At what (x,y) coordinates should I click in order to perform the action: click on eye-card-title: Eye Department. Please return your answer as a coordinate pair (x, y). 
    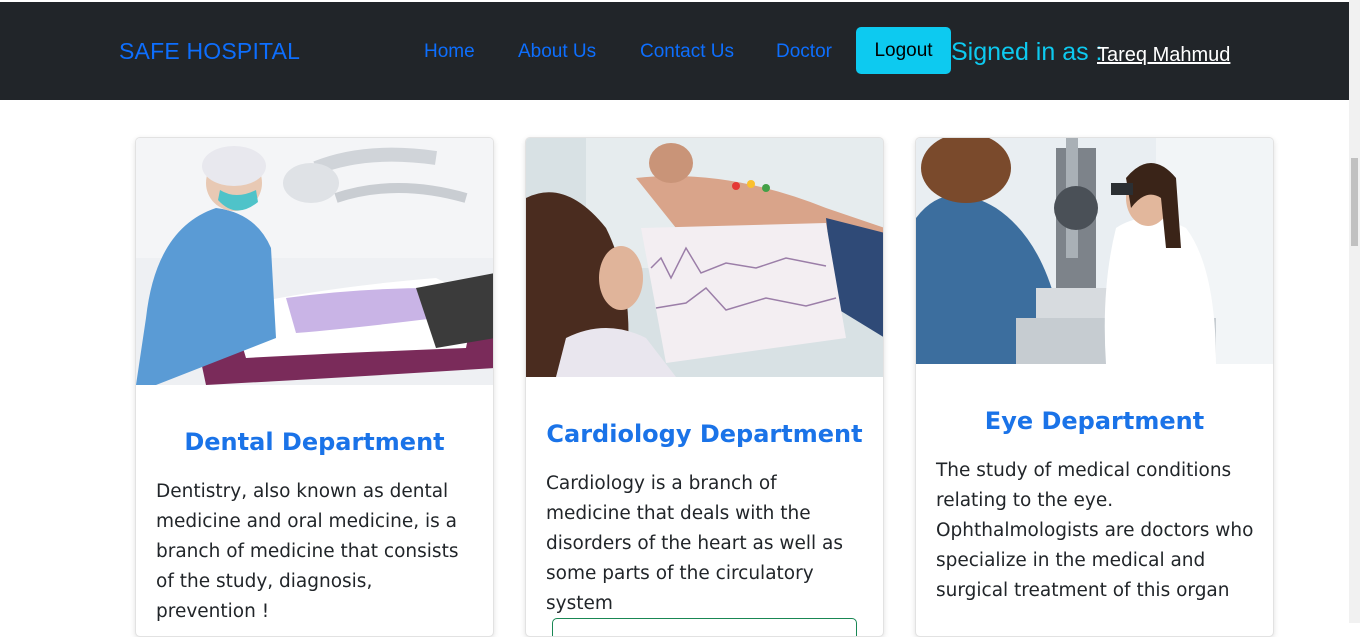
    Looking at the image, I should click on (1094, 421).